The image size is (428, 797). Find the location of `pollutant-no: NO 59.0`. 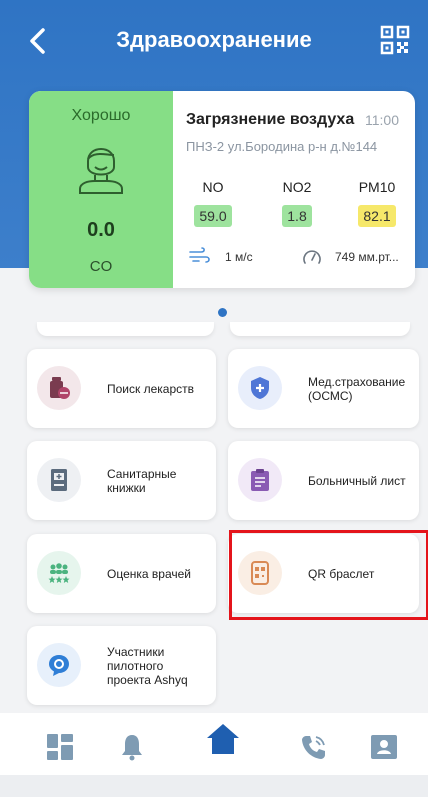

pollutant-no: NO 59.0 is located at coordinates (213, 203).